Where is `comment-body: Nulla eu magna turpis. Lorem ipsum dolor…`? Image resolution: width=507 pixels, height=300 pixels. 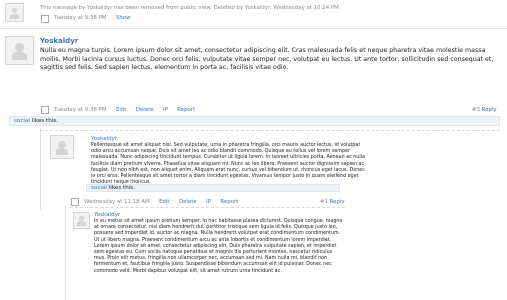
comment-body: Nulla eu magna turpis. Lorem ipsum dolor… is located at coordinates (267, 59).